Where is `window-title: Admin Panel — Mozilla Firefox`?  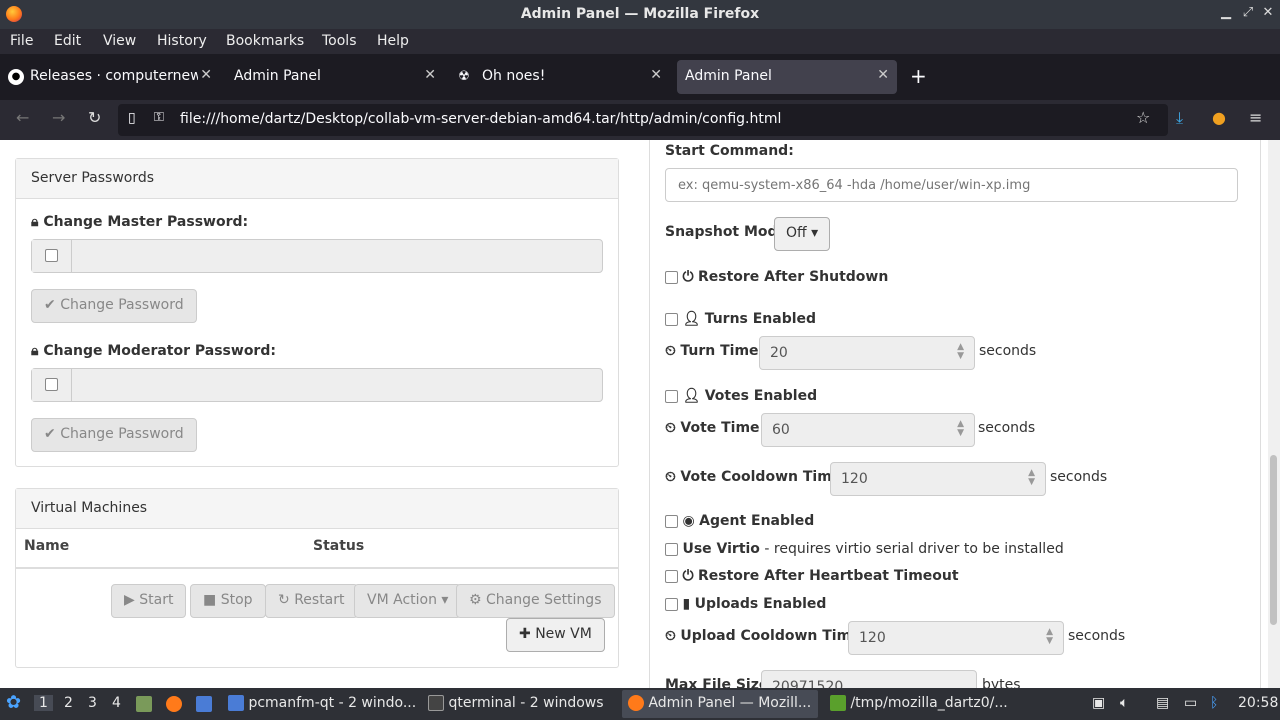 window-title: Admin Panel — Mozilla Firefox is located at coordinates (640, 14).